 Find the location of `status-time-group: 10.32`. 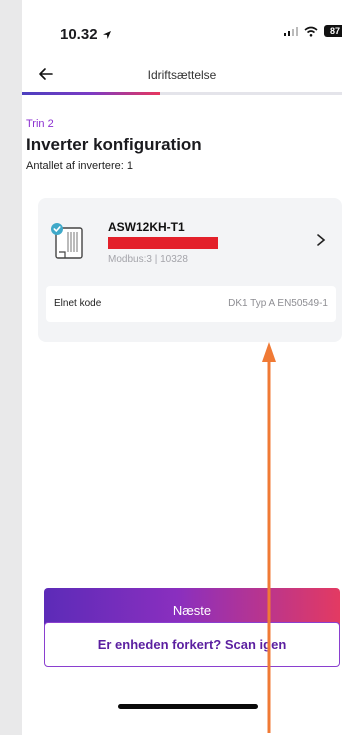

status-time-group: 10.32 is located at coordinates (86, 34).